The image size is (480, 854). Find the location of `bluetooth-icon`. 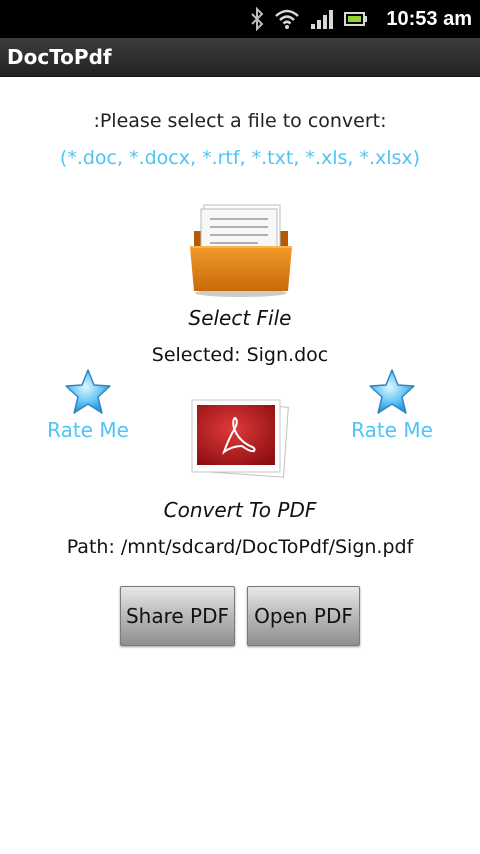

bluetooth-icon is located at coordinates (257, 19).